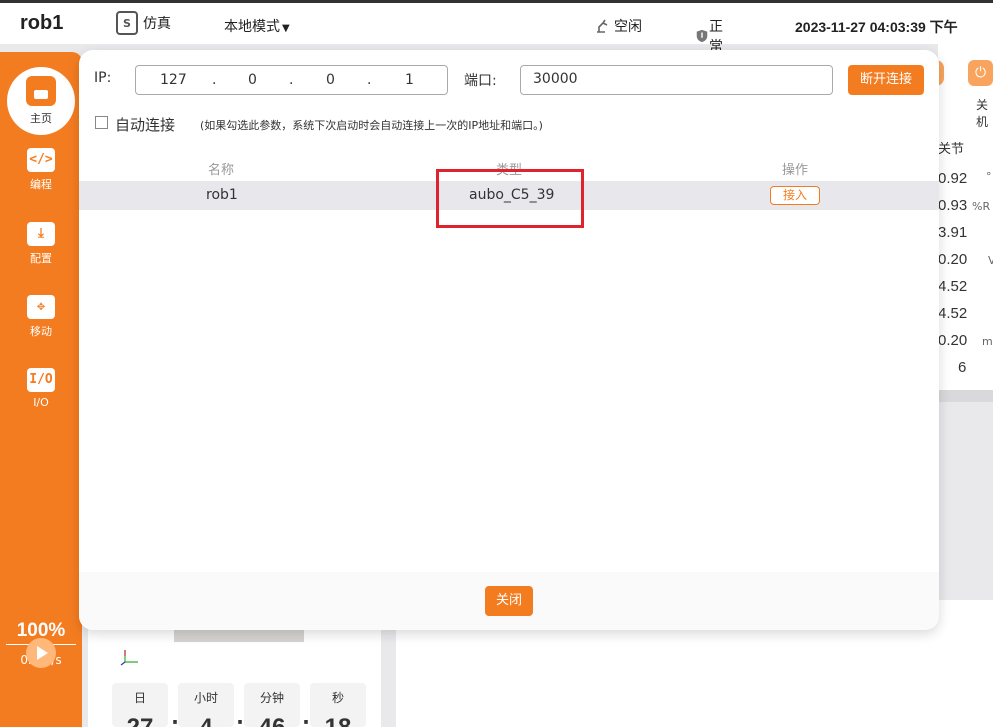  What do you see at coordinates (795, 170) in the screenshot?
I see `column-header-action: 操作` at bounding box center [795, 170].